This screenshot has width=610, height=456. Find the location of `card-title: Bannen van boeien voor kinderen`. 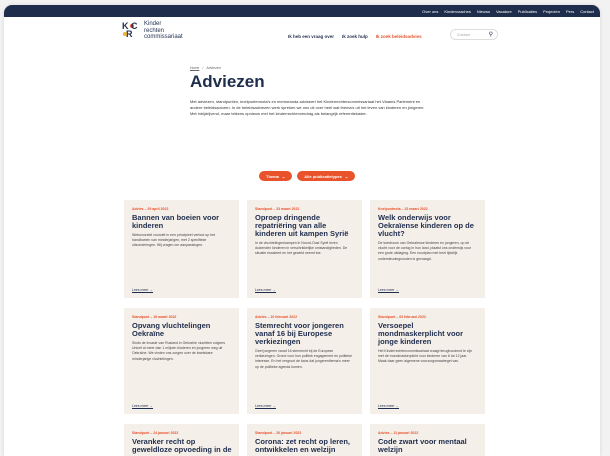

card-title: Bannen van boeien voor kinderen is located at coordinates (182, 222).